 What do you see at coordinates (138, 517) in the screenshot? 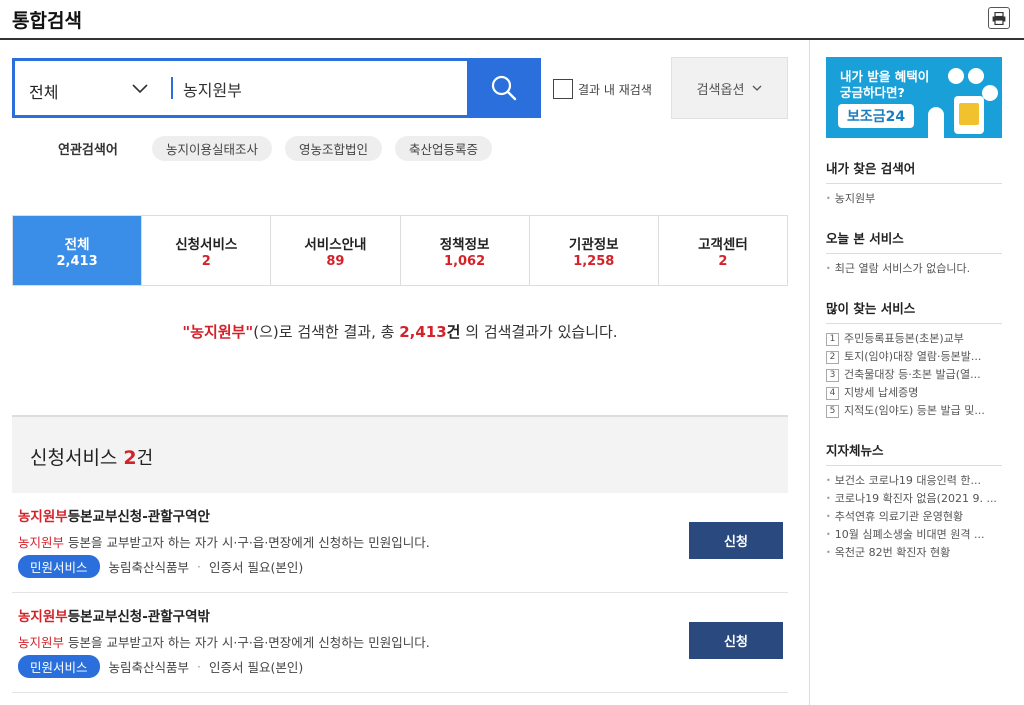
I see `result-title-text: 등본교부신청-관할구역안` at bounding box center [138, 517].